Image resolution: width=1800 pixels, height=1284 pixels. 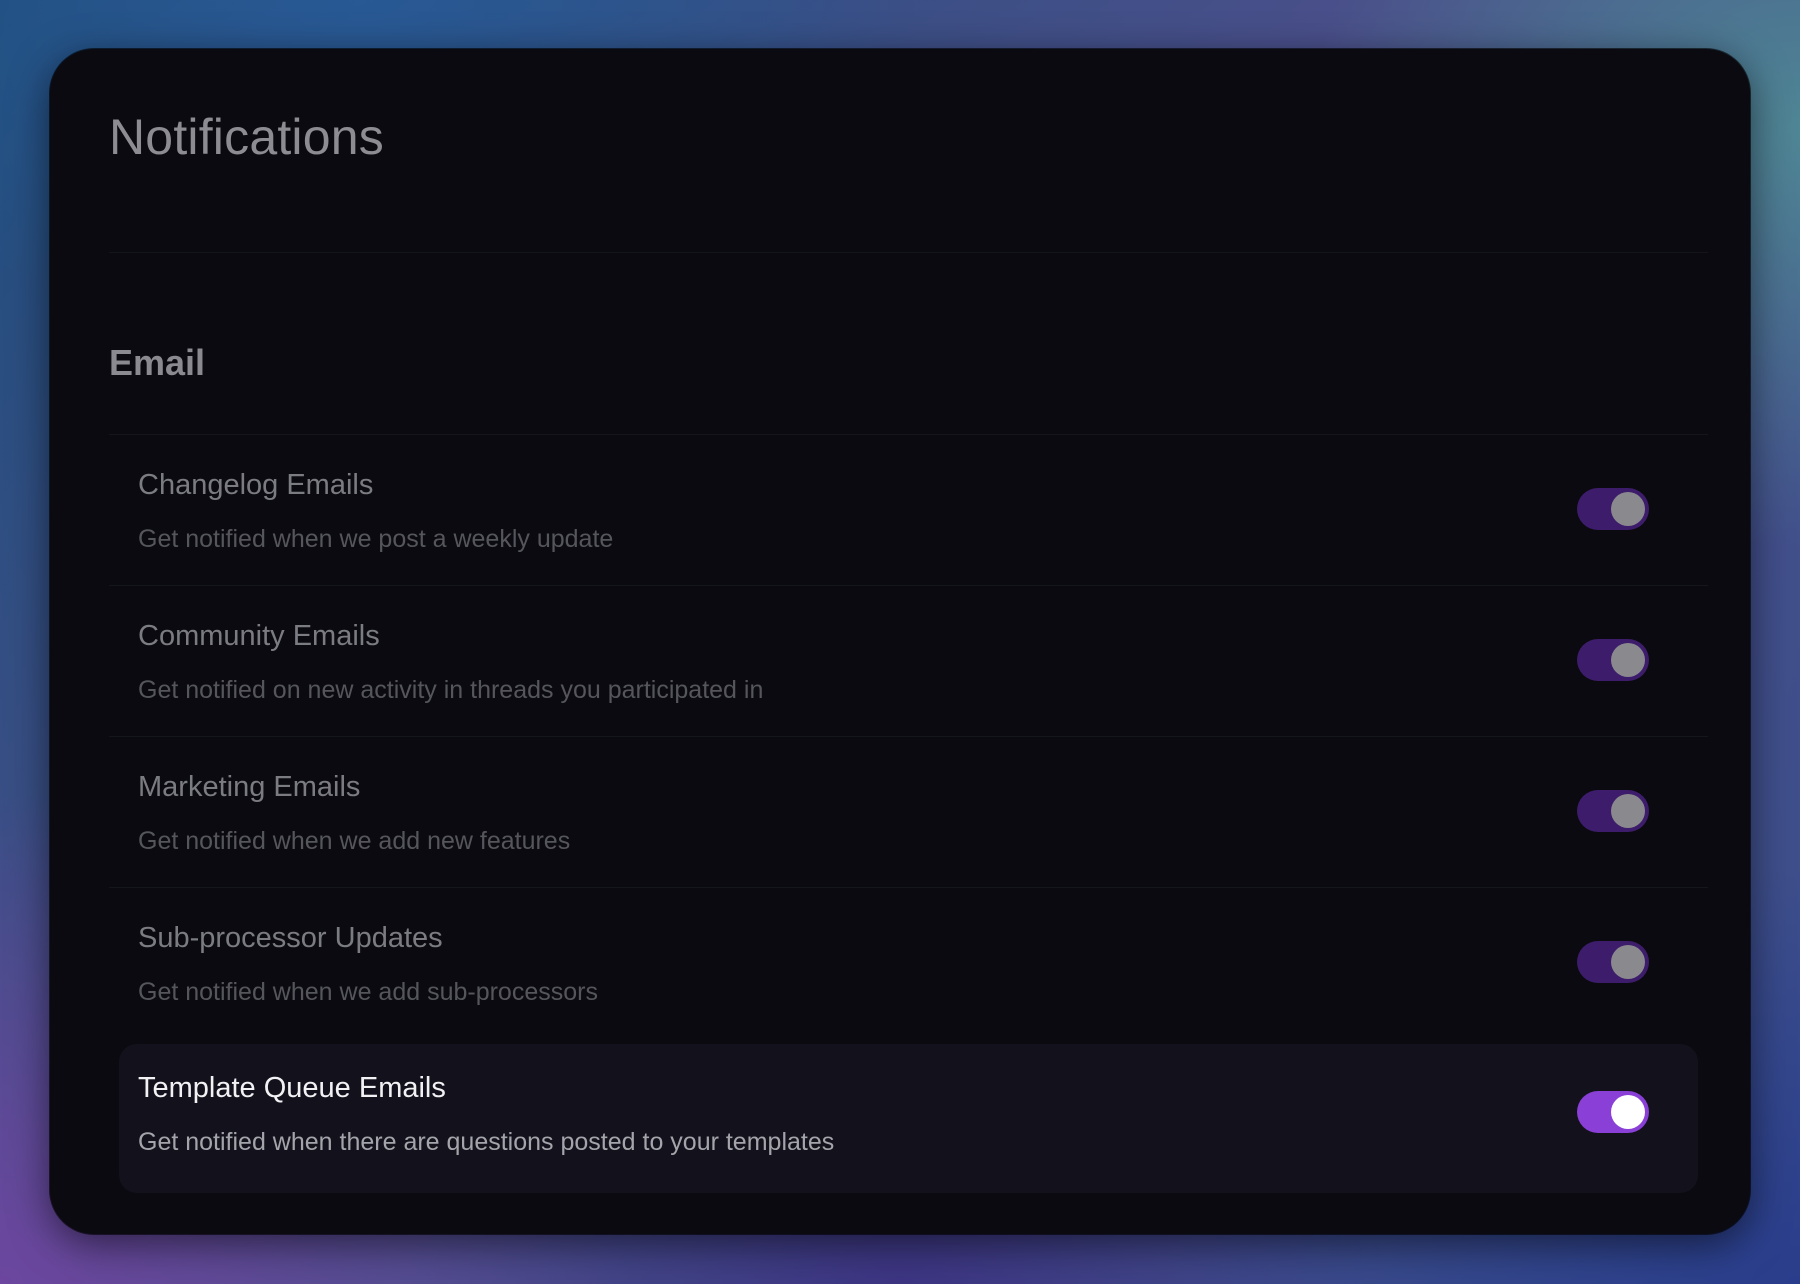 What do you see at coordinates (249, 787) in the screenshot?
I see `setting-title: Marketing Emails` at bounding box center [249, 787].